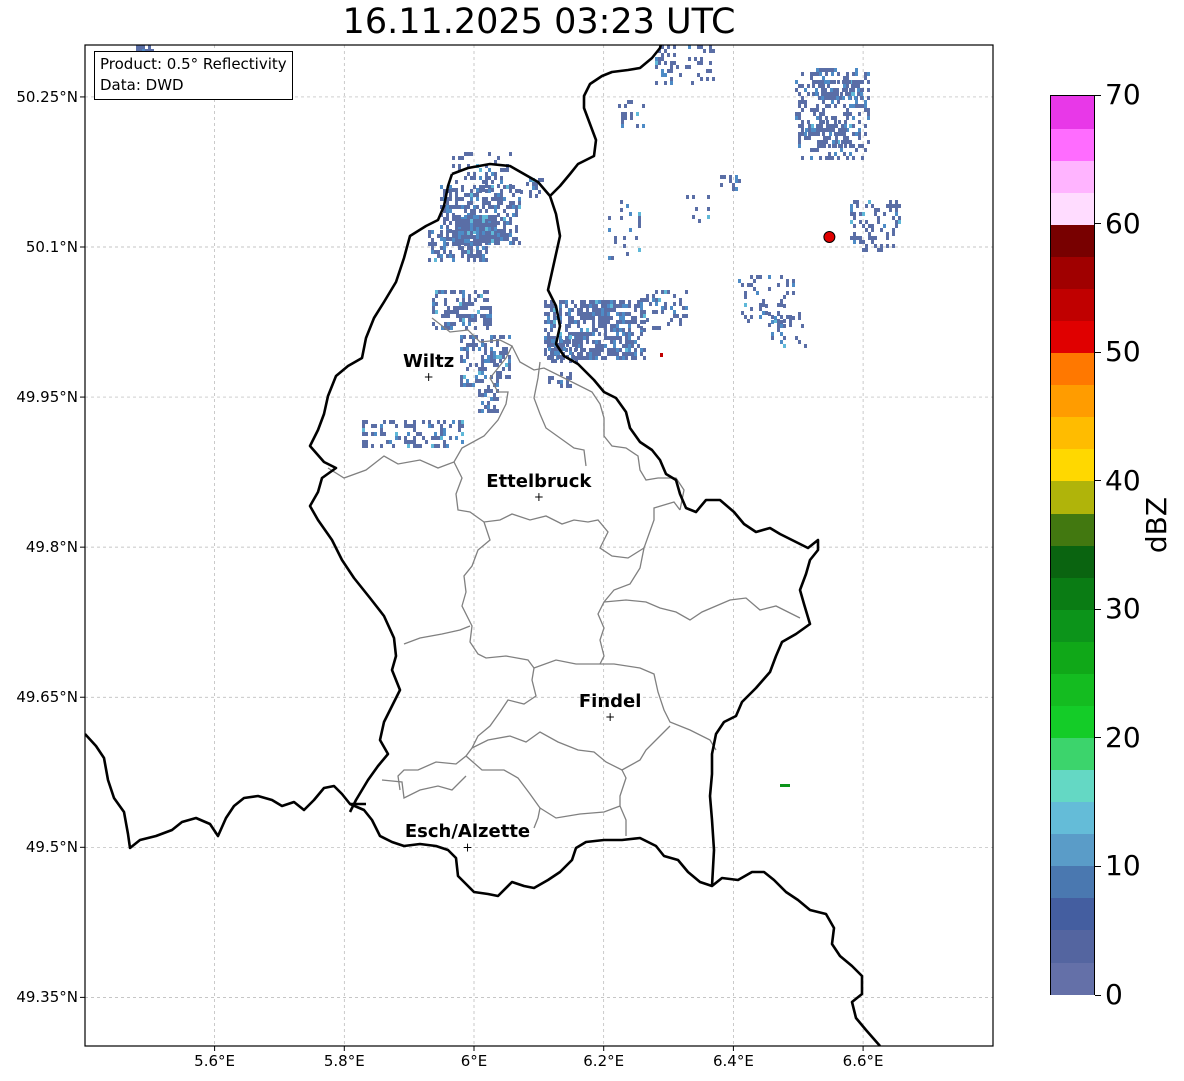 The height and width of the screenshot is (1081, 1184). I want to click on lon-tick-label: 6.2°E, so click(604, 1061).